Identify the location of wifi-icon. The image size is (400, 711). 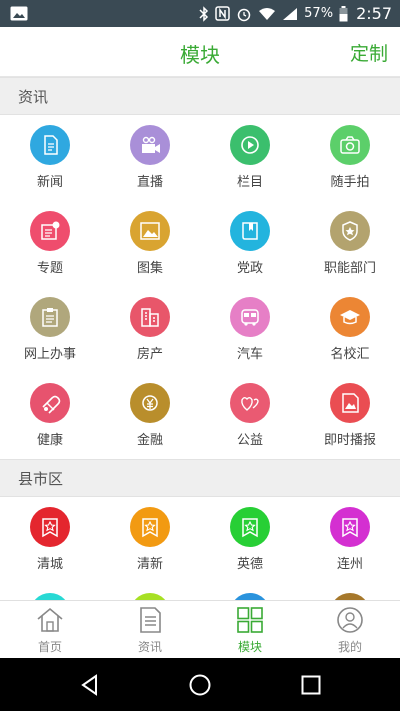
(267, 13).